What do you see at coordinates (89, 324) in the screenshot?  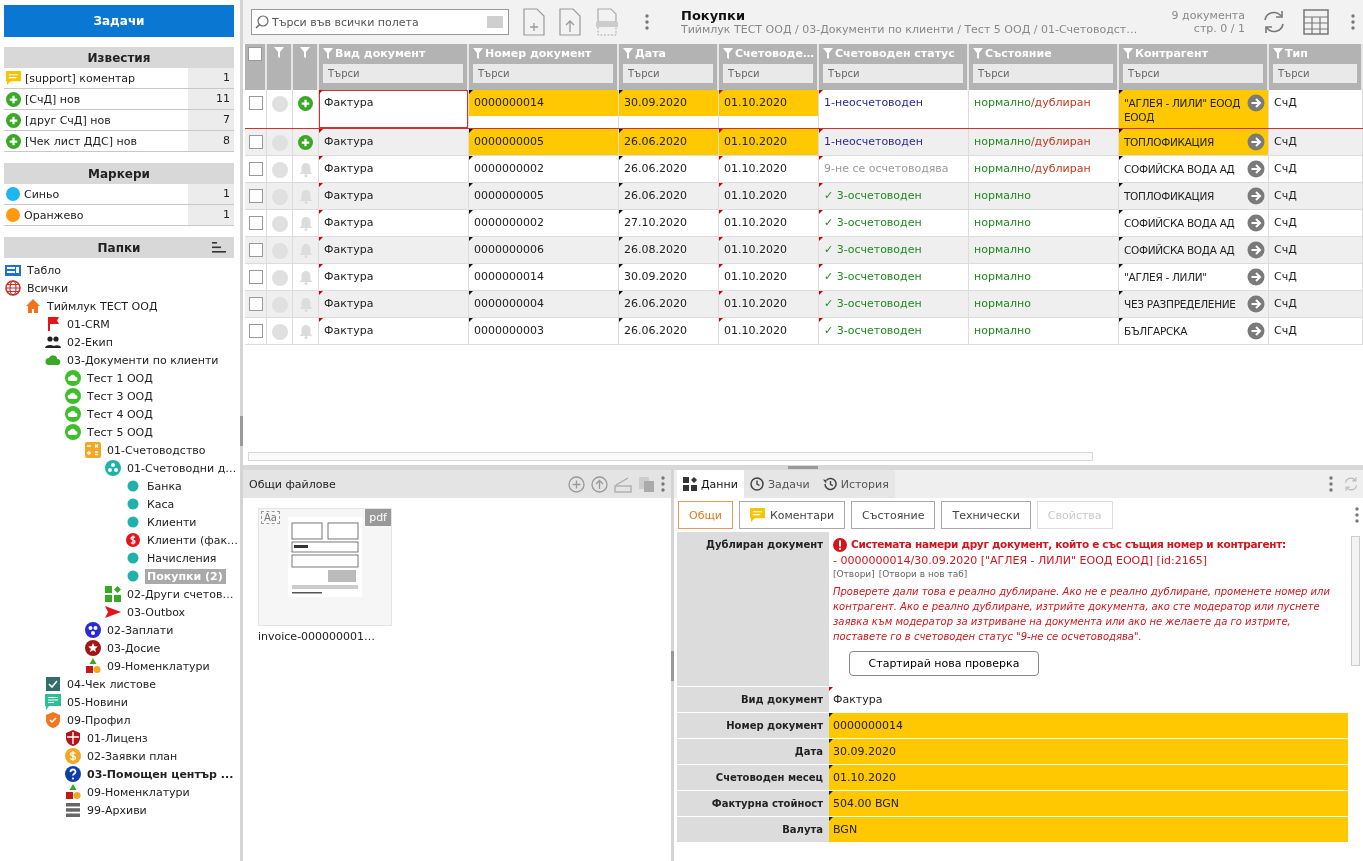 I see `tree-item: 01-CRM` at bounding box center [89, 324].